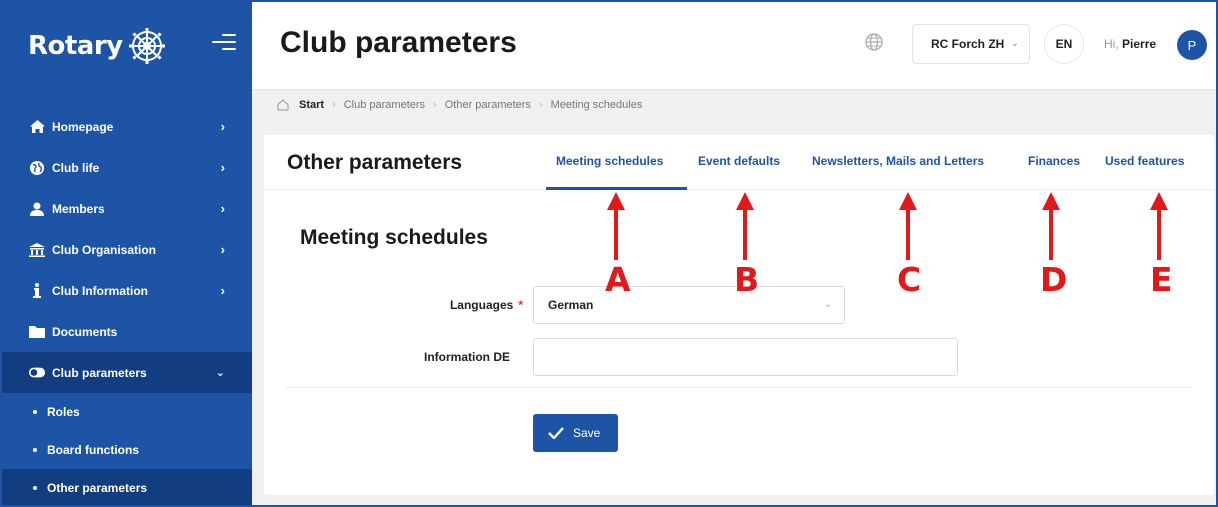  Describe the element at coordinates (1192, 45) in the screenshot. I see `avatar: P` at that location.